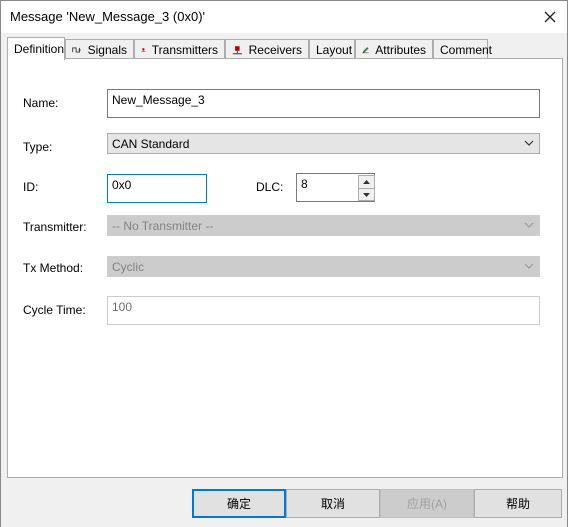  I want to click on name-field: New_Message_3, so click(323, 103).